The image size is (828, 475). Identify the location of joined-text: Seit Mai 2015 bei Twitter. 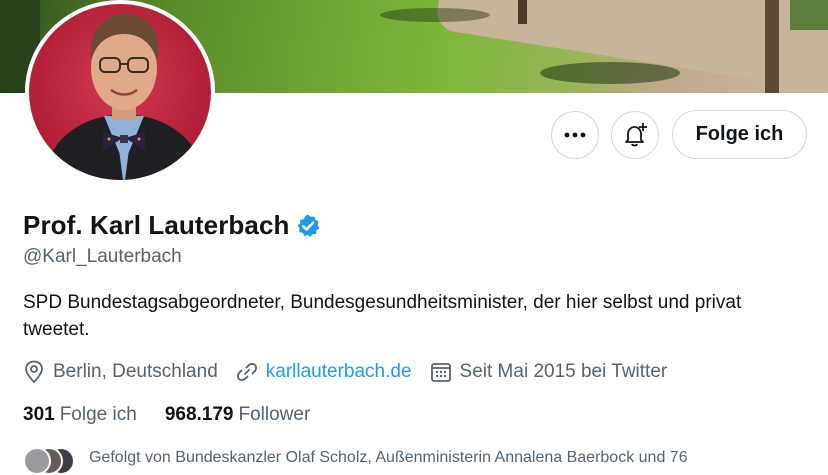
(563, 371).